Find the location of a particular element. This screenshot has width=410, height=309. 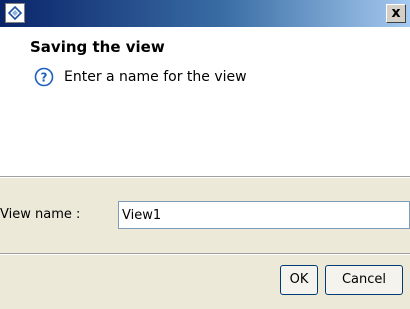

button-bar-divider-highlight is located at coordinates (205, 254).